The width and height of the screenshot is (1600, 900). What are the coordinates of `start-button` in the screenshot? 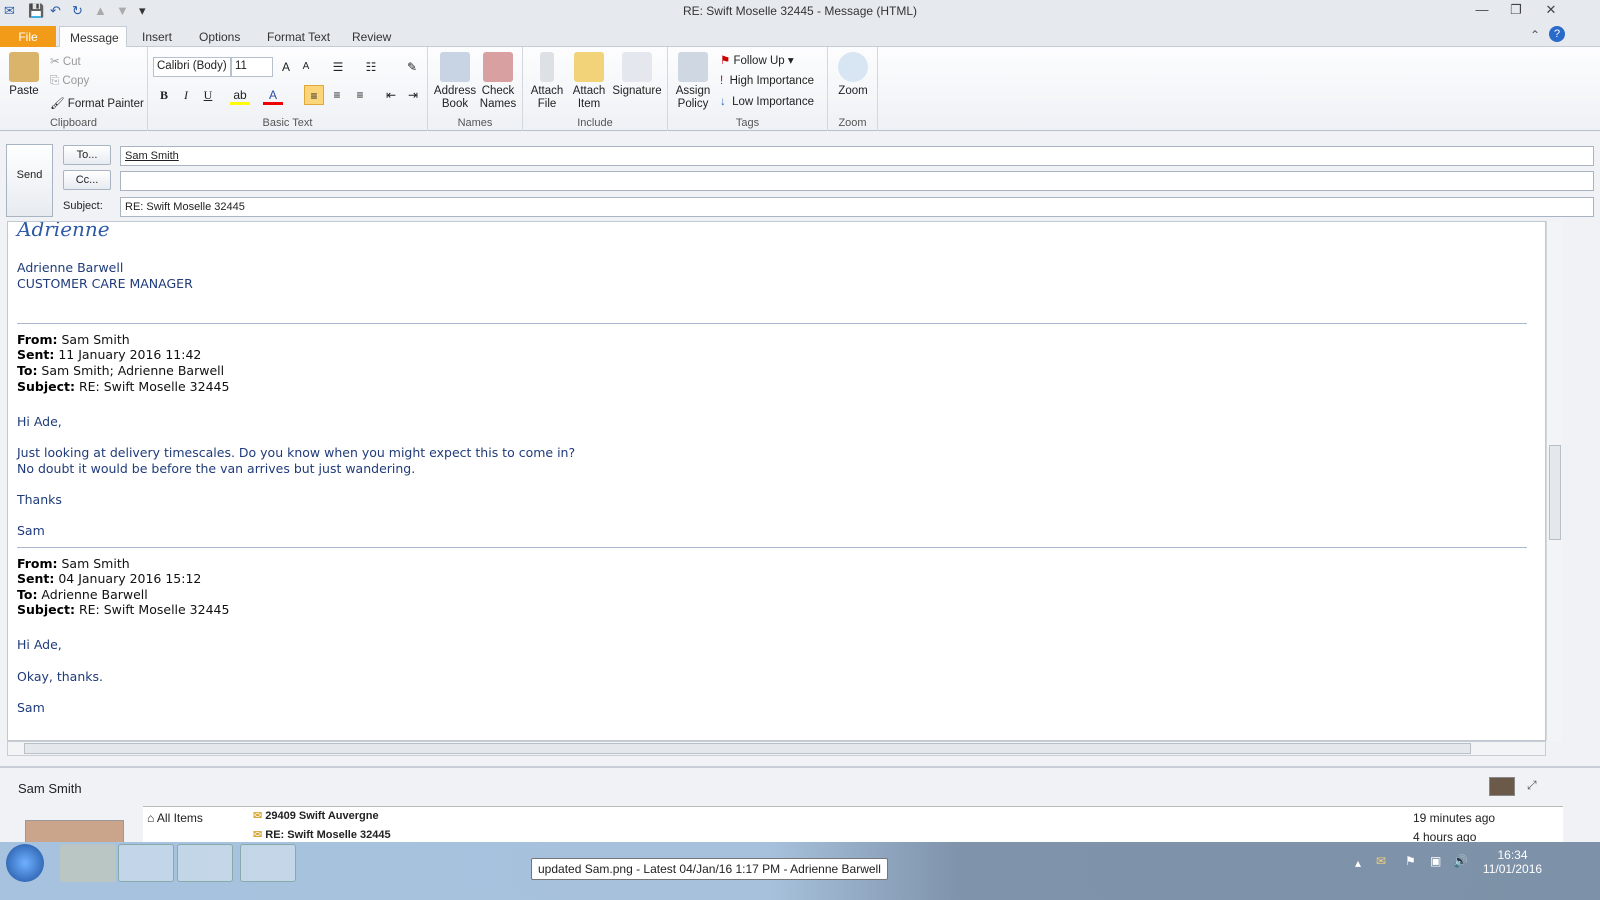 It's located at (25, 863).